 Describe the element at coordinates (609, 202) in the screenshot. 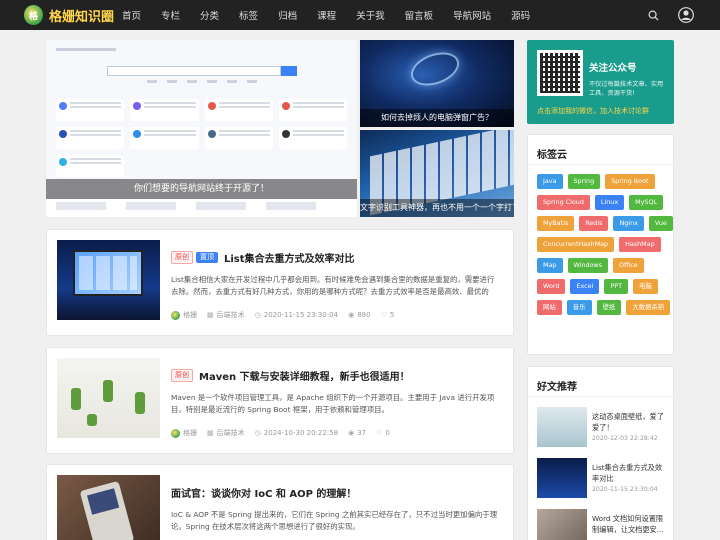

I see `tag-item: Linux` at that location.